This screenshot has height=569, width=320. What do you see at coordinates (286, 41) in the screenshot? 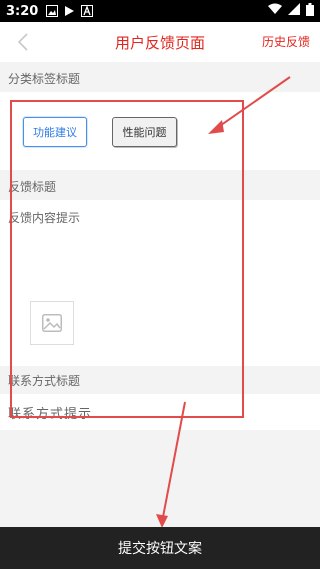
I see `history-feedback-link: 历史反馈` at bounding box center [286, 41].